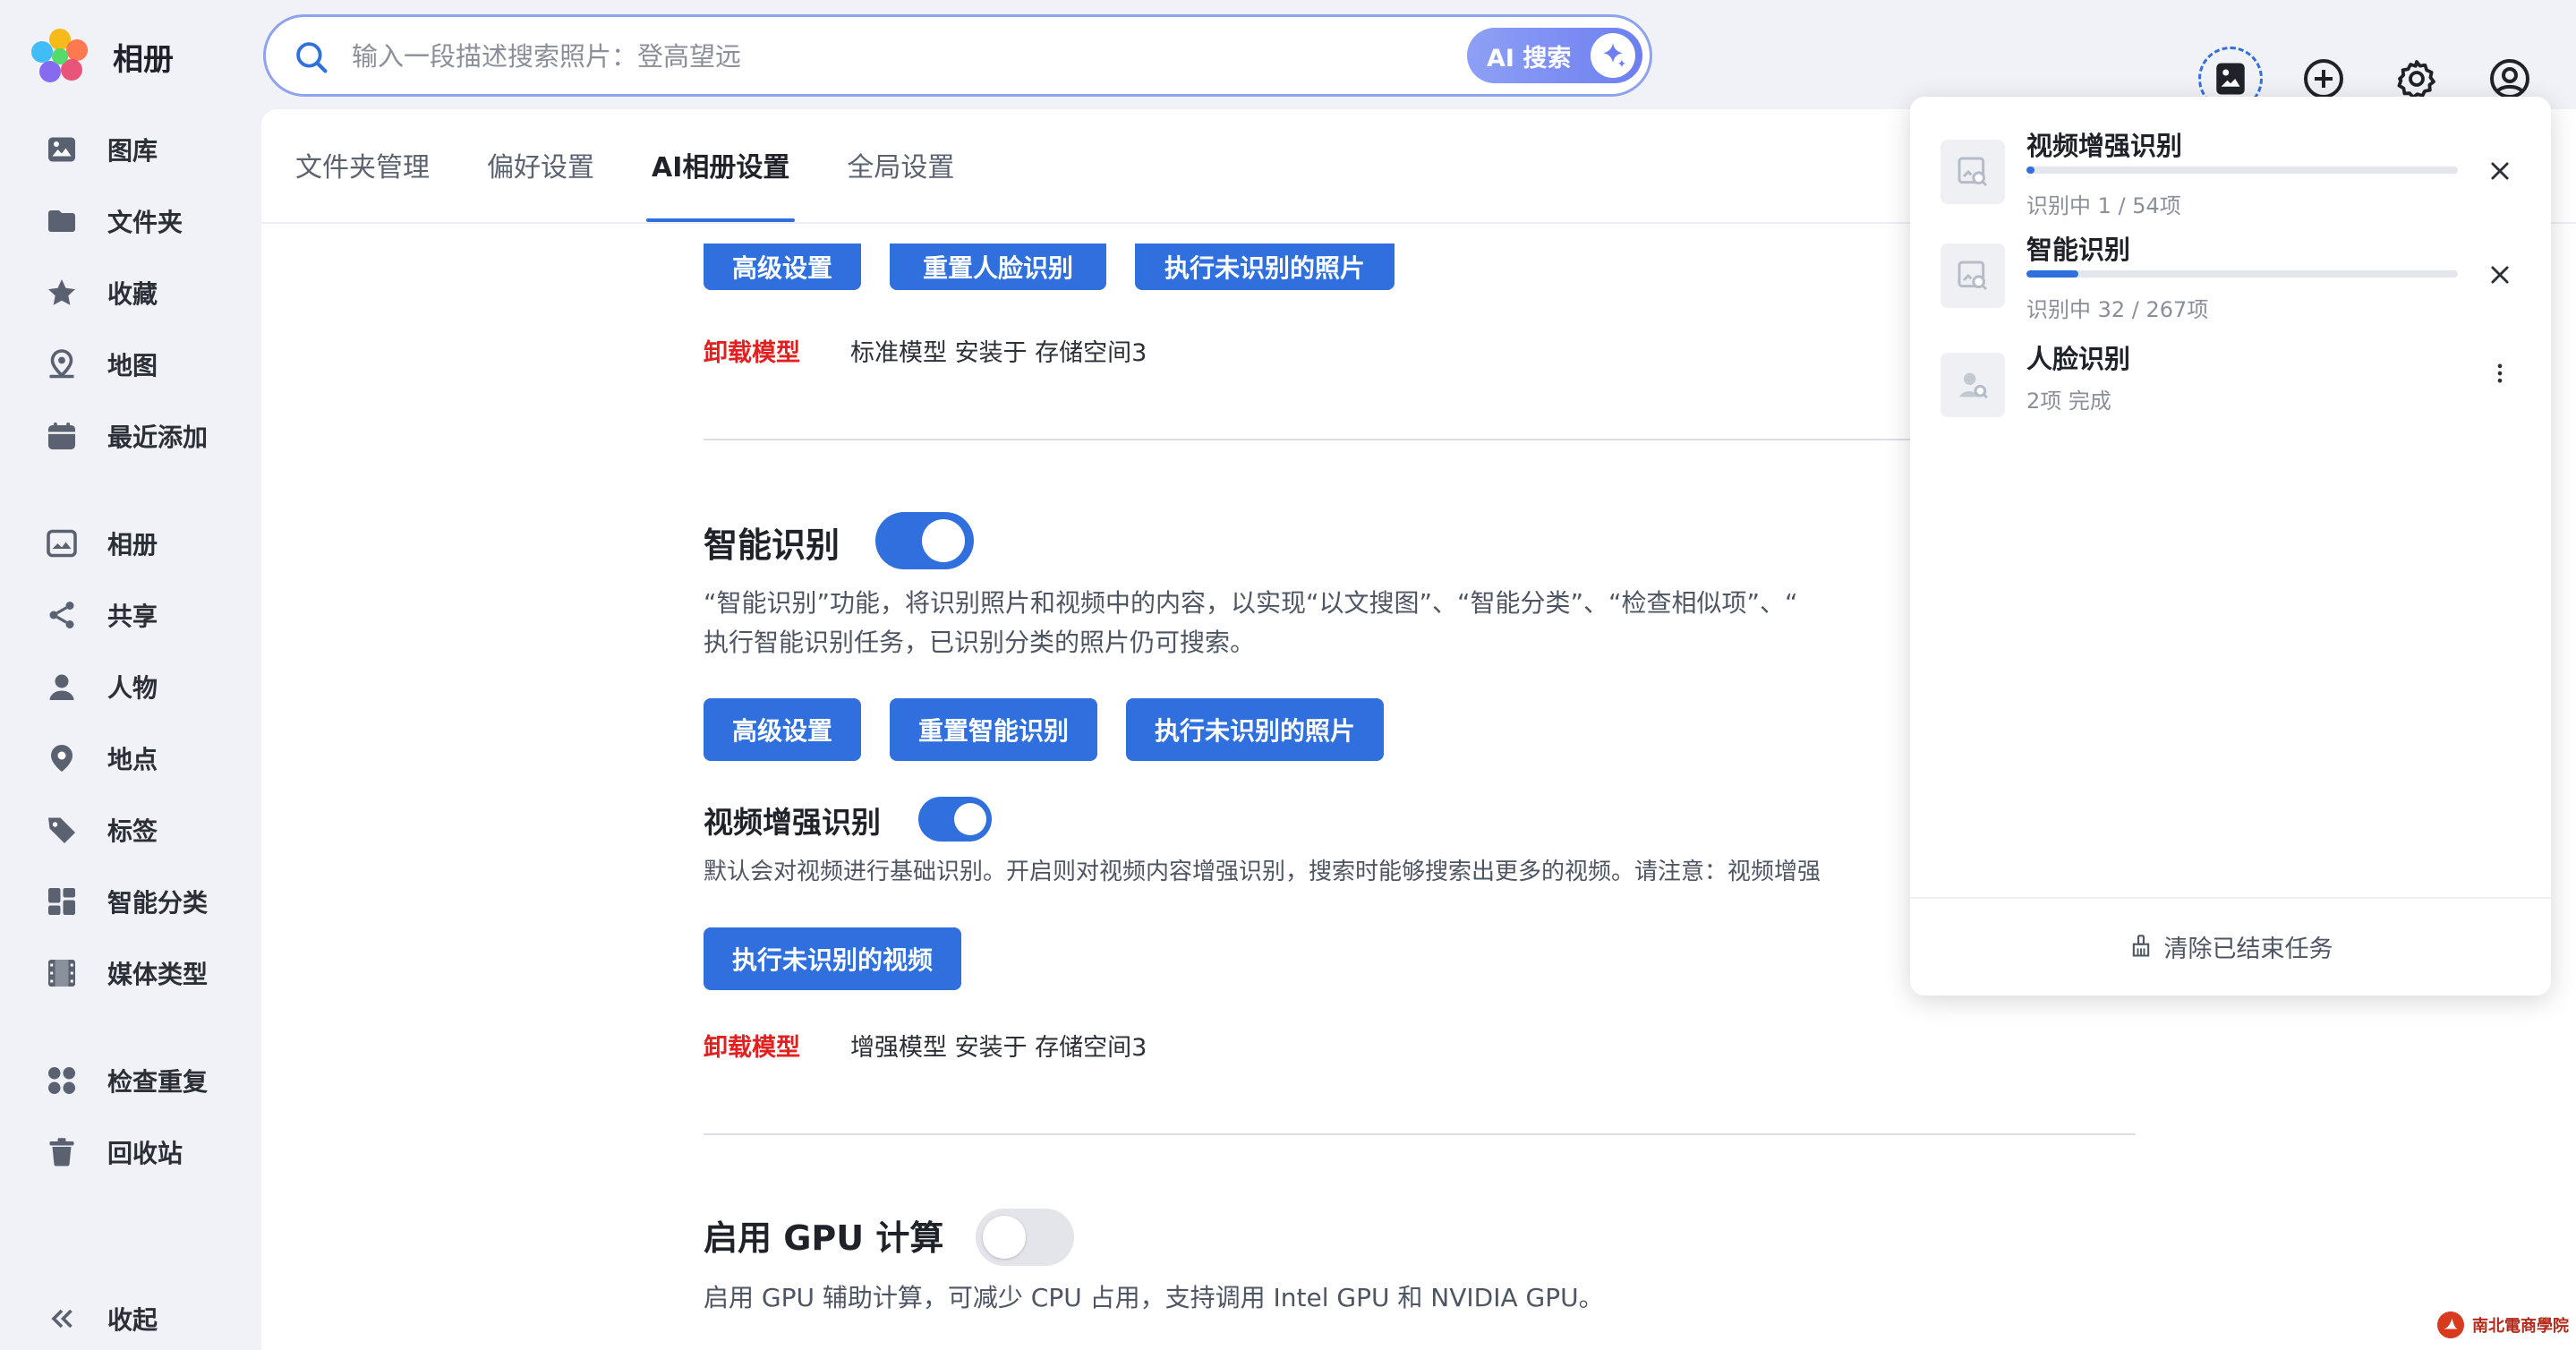 The width and height of the screenshot is (2576, 1350). Describe the element at coordinates (362, 184) in the screenshot. I see `tab-folder-management: 文件夹管理` at that location.